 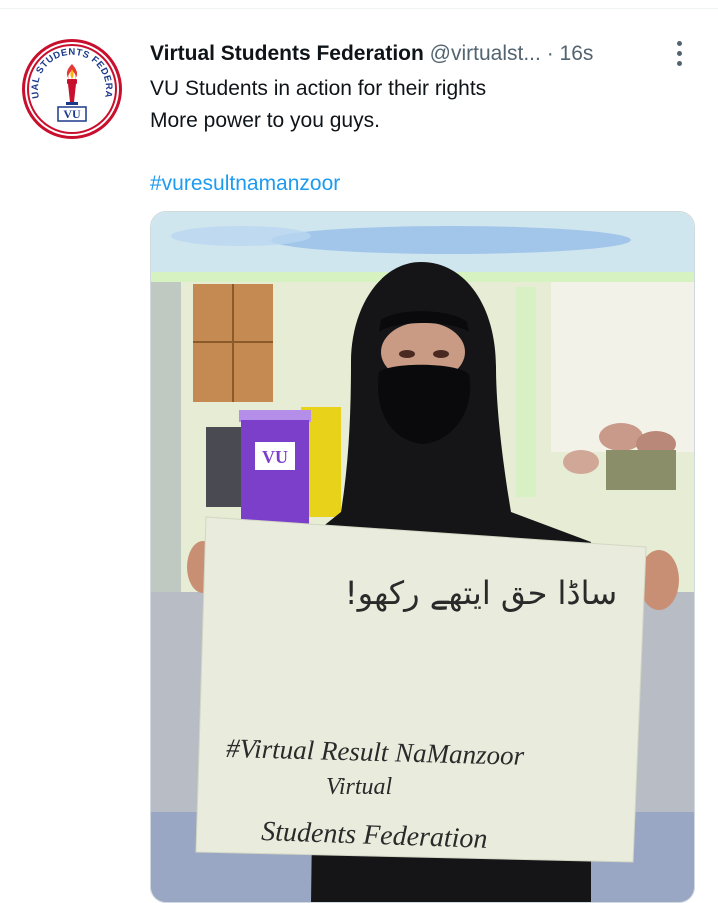 What do you see at coordinates (275, 470) in the screenshot?
I see `vu-podium: VU` at bounding box center [275, 470].